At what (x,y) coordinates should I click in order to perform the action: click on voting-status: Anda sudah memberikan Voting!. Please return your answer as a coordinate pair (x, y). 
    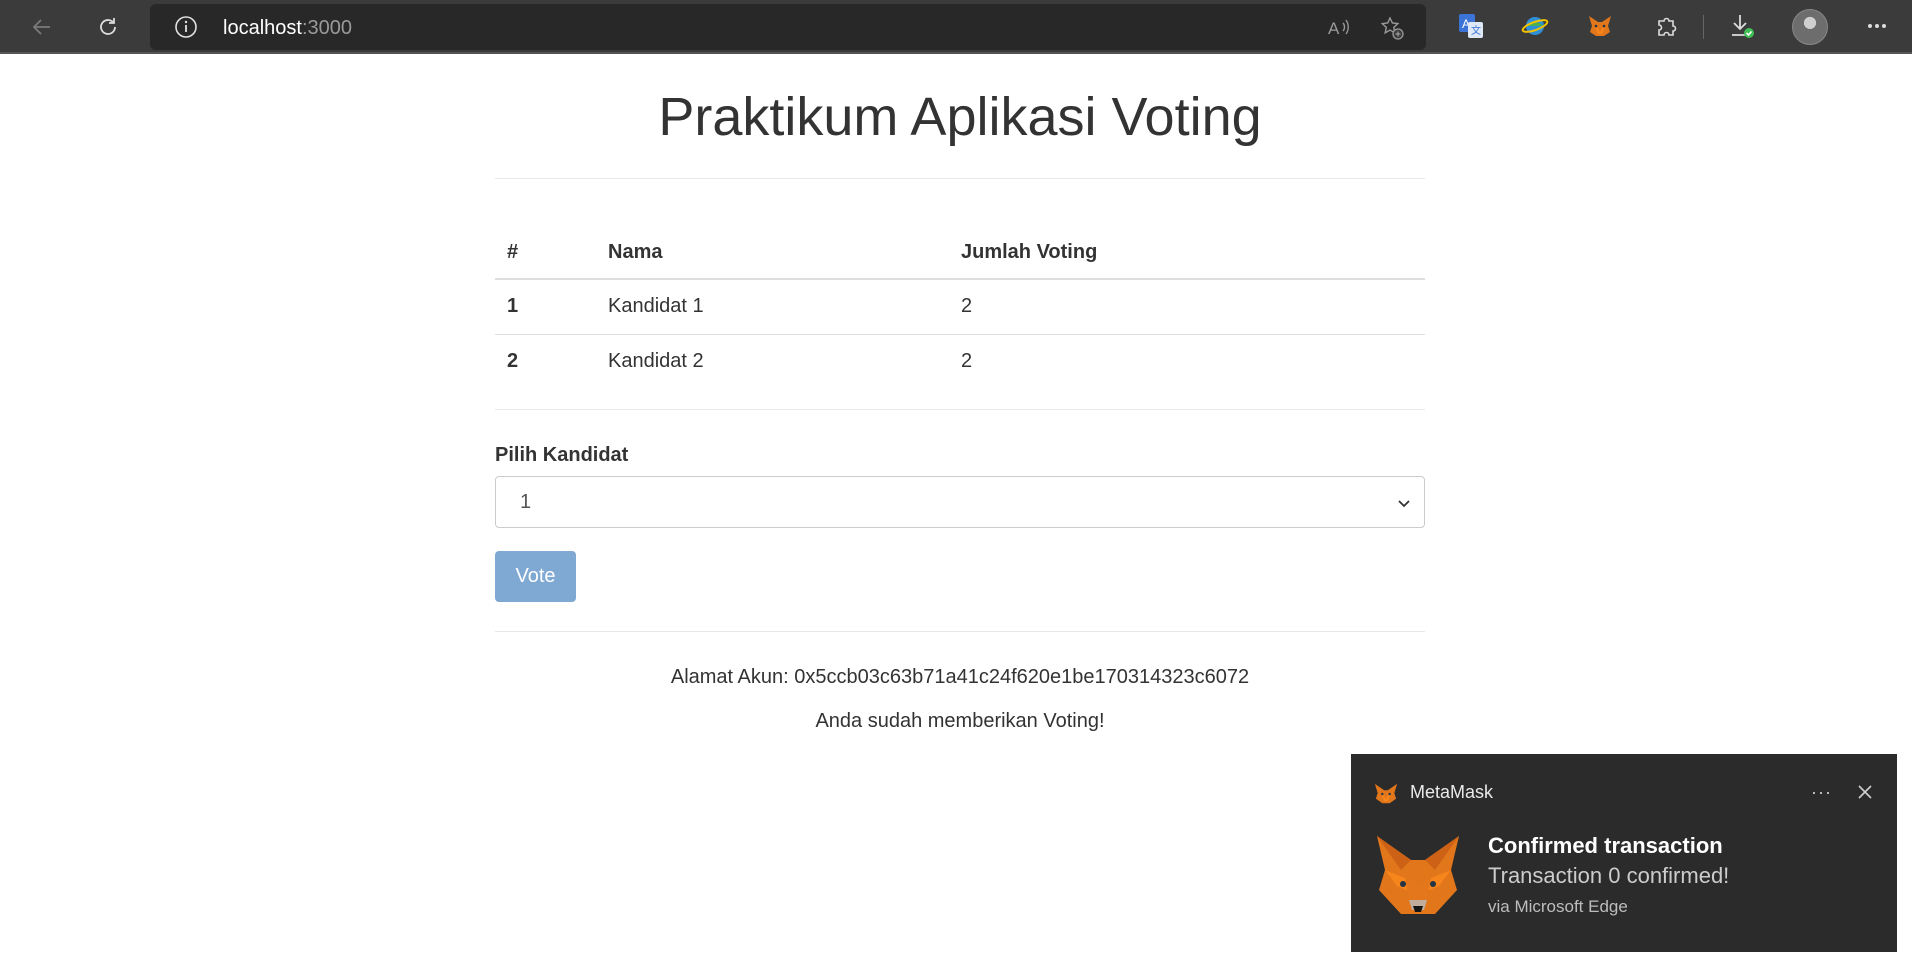
    Looking at the image, I should click on (960, 721).